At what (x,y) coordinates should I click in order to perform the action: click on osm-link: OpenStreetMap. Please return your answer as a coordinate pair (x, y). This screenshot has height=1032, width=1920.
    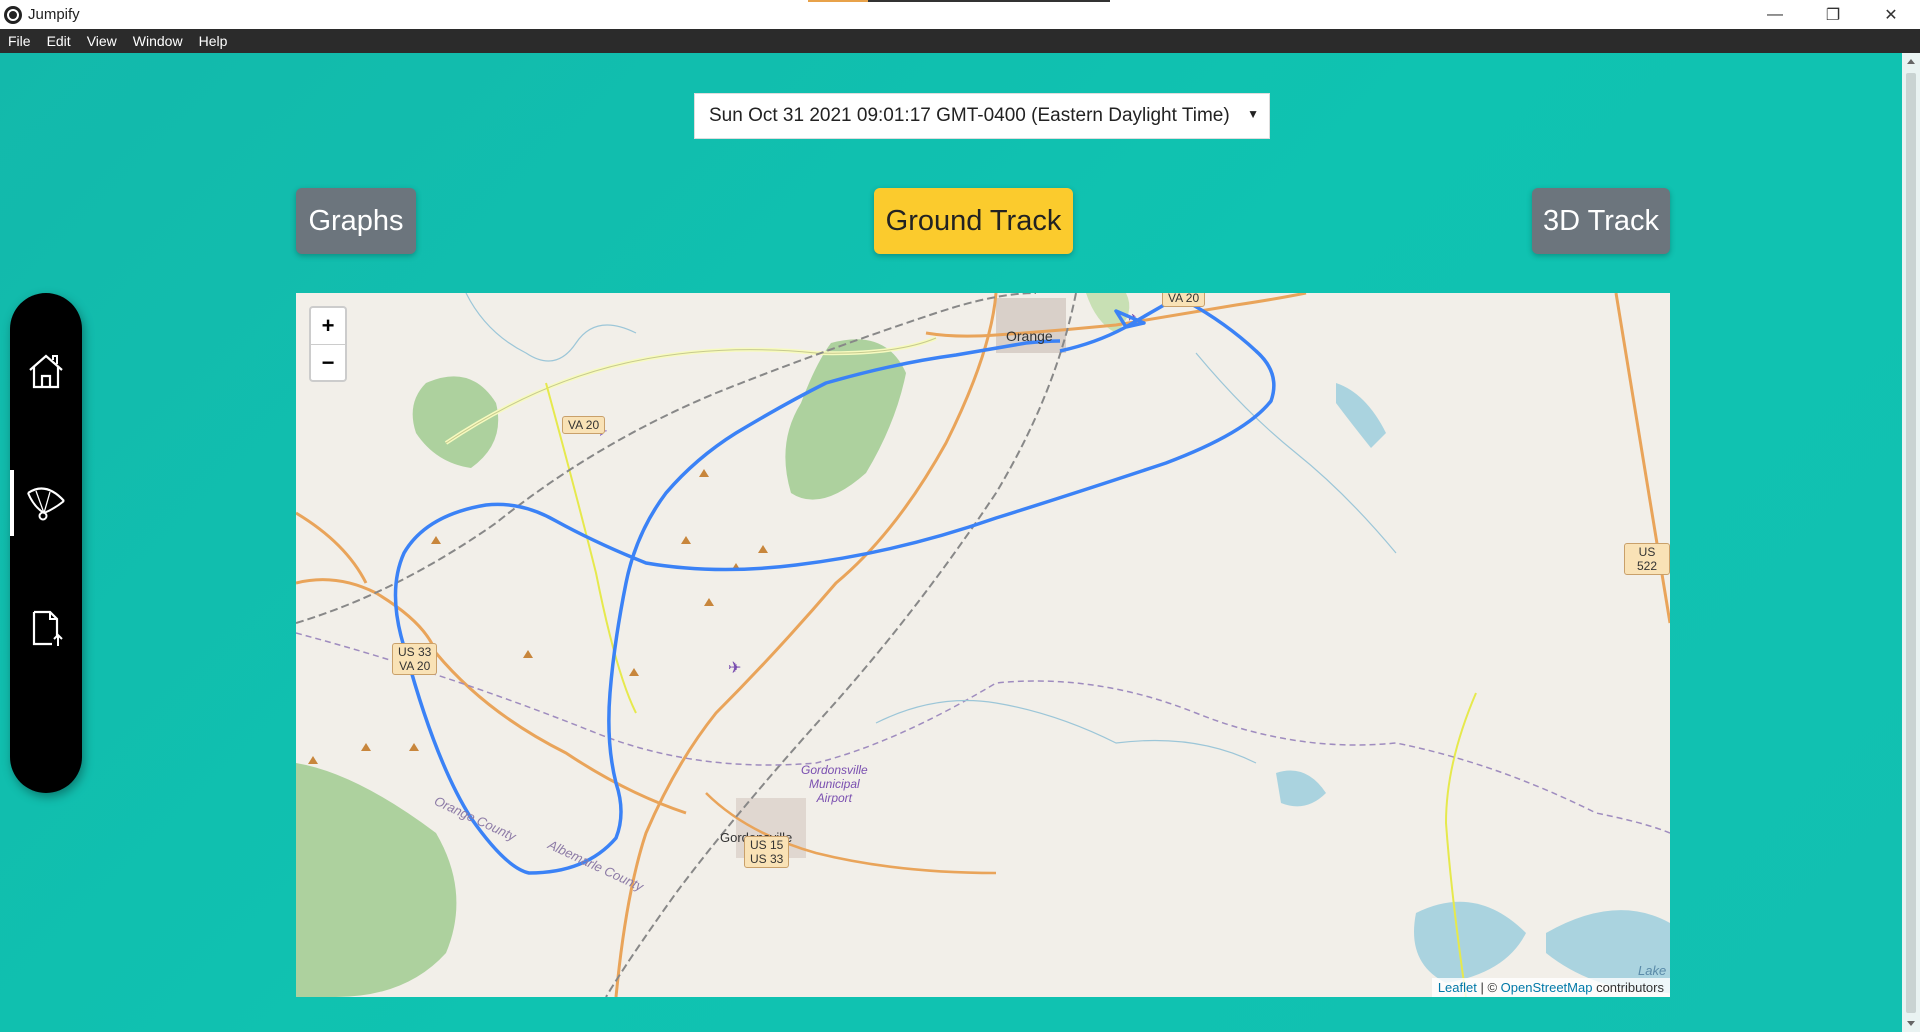
    Looking at the image, I should click on (1547, 987).